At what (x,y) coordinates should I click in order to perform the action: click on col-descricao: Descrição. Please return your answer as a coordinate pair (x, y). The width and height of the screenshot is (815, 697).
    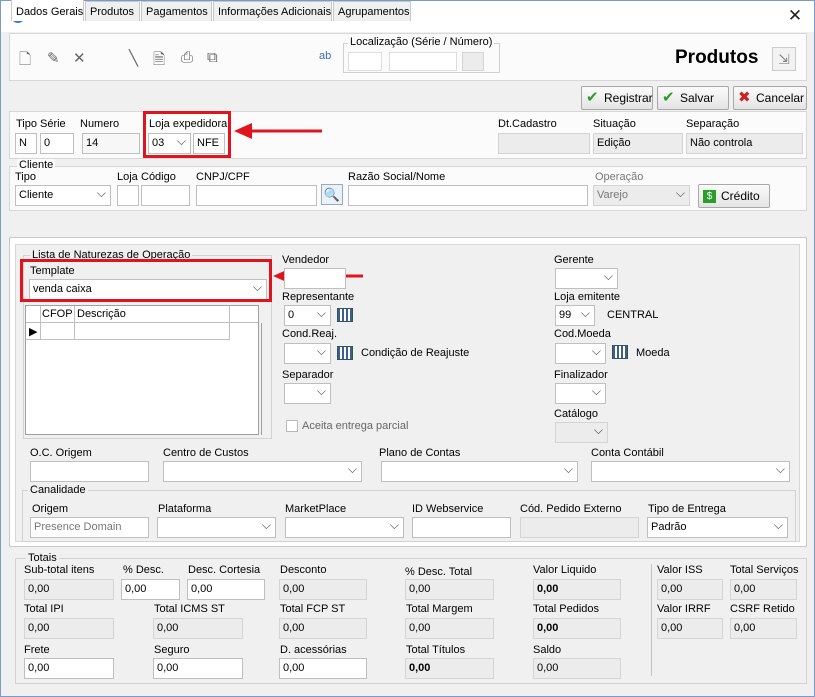
    Looking at the image, I should click on (101, 314).